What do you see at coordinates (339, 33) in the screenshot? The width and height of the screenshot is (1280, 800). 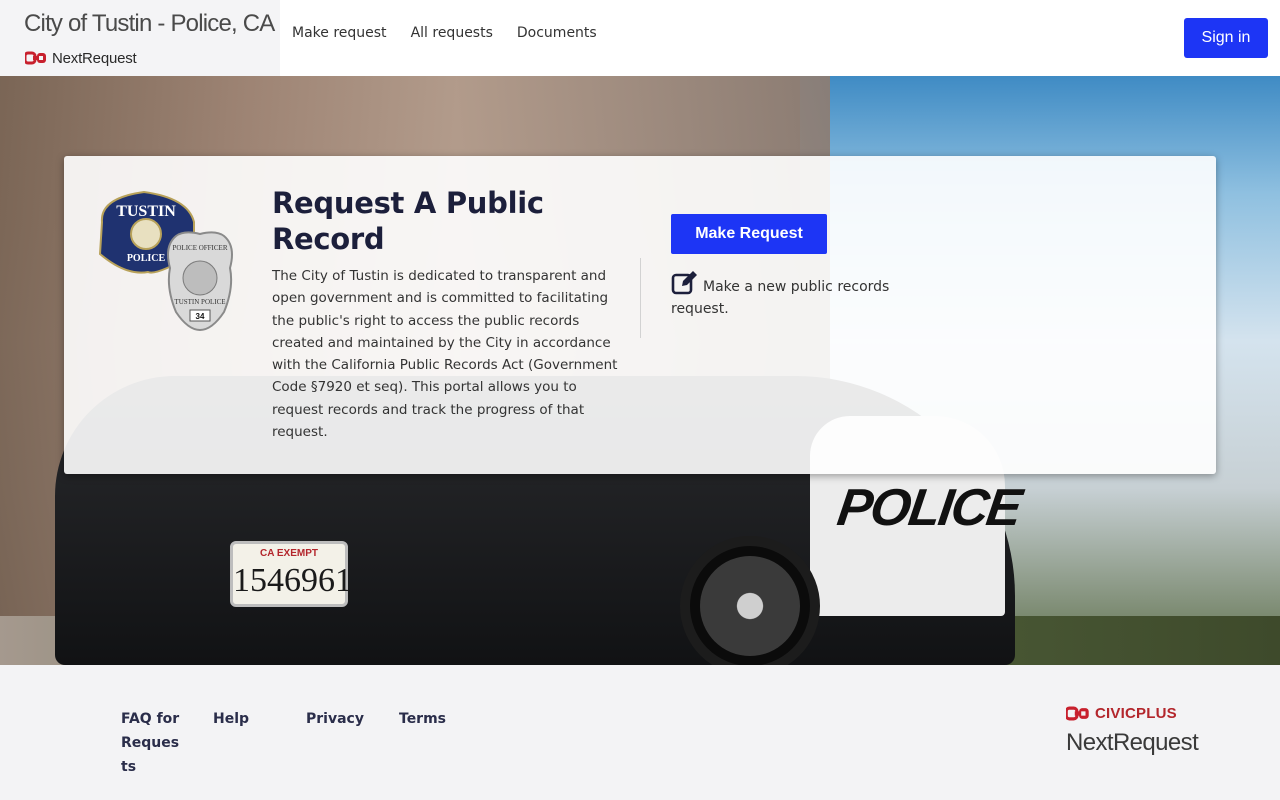 I see `nav-make-request: Make request` at bounding box center [339, 33].